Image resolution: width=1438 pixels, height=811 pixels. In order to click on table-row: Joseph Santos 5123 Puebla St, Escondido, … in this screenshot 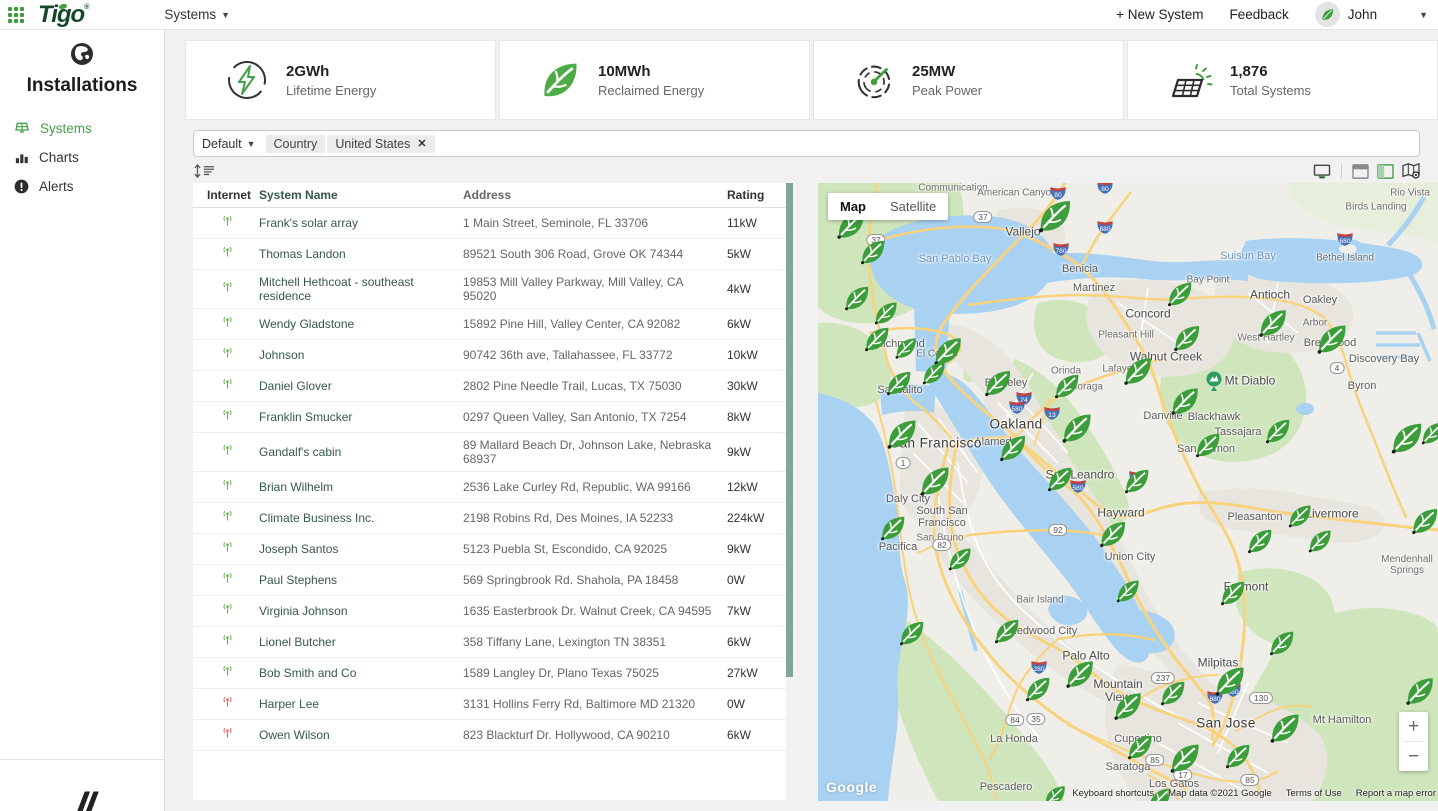, I will do `click(493, 549)`.